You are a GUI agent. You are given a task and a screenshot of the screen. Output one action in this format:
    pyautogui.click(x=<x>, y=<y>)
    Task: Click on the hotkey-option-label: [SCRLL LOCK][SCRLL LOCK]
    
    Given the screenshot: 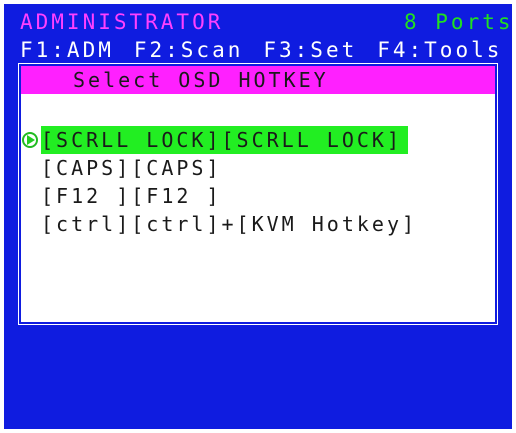 What is the action you would take?
    pyautogui.click(x=224, y=140)
    